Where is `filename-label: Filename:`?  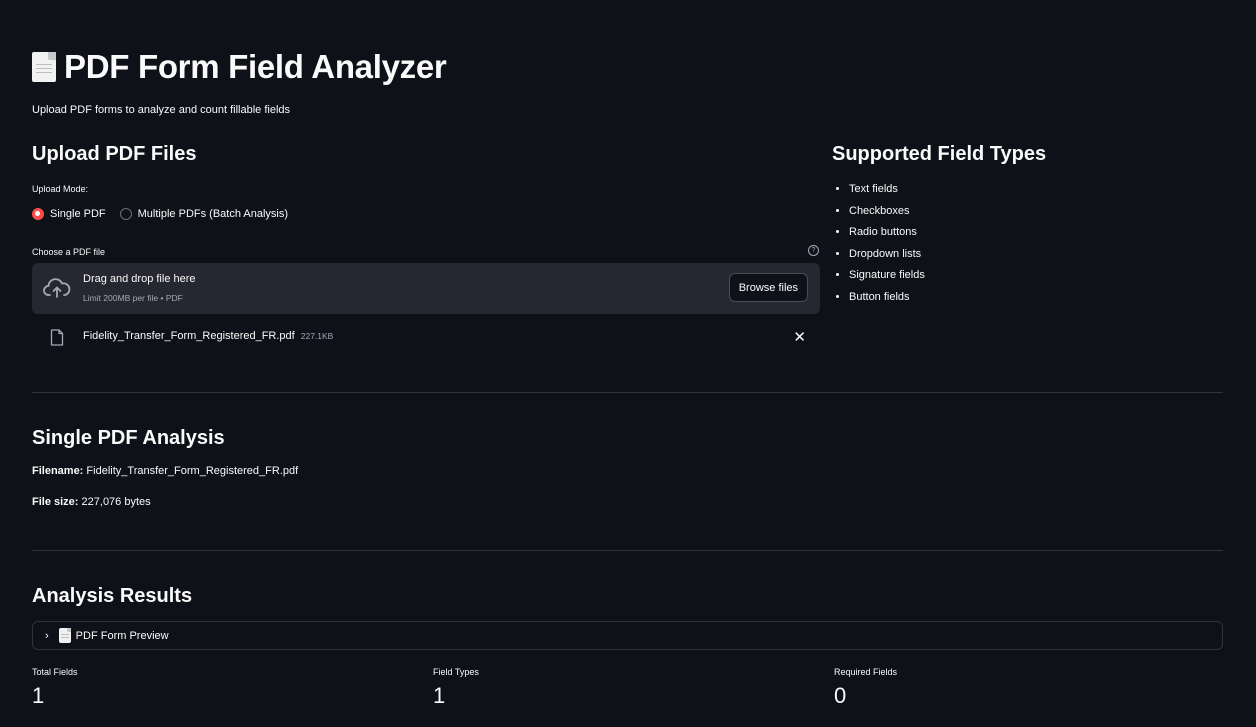 filename-label: Filename: is located at coordinates (58, 471).